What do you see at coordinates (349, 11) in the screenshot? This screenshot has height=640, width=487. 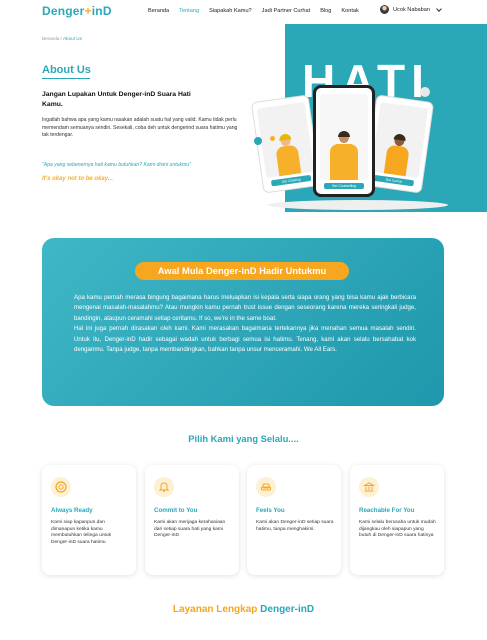 I see `nav-item-kontak: Kontak` at bounding box center [349, 11].